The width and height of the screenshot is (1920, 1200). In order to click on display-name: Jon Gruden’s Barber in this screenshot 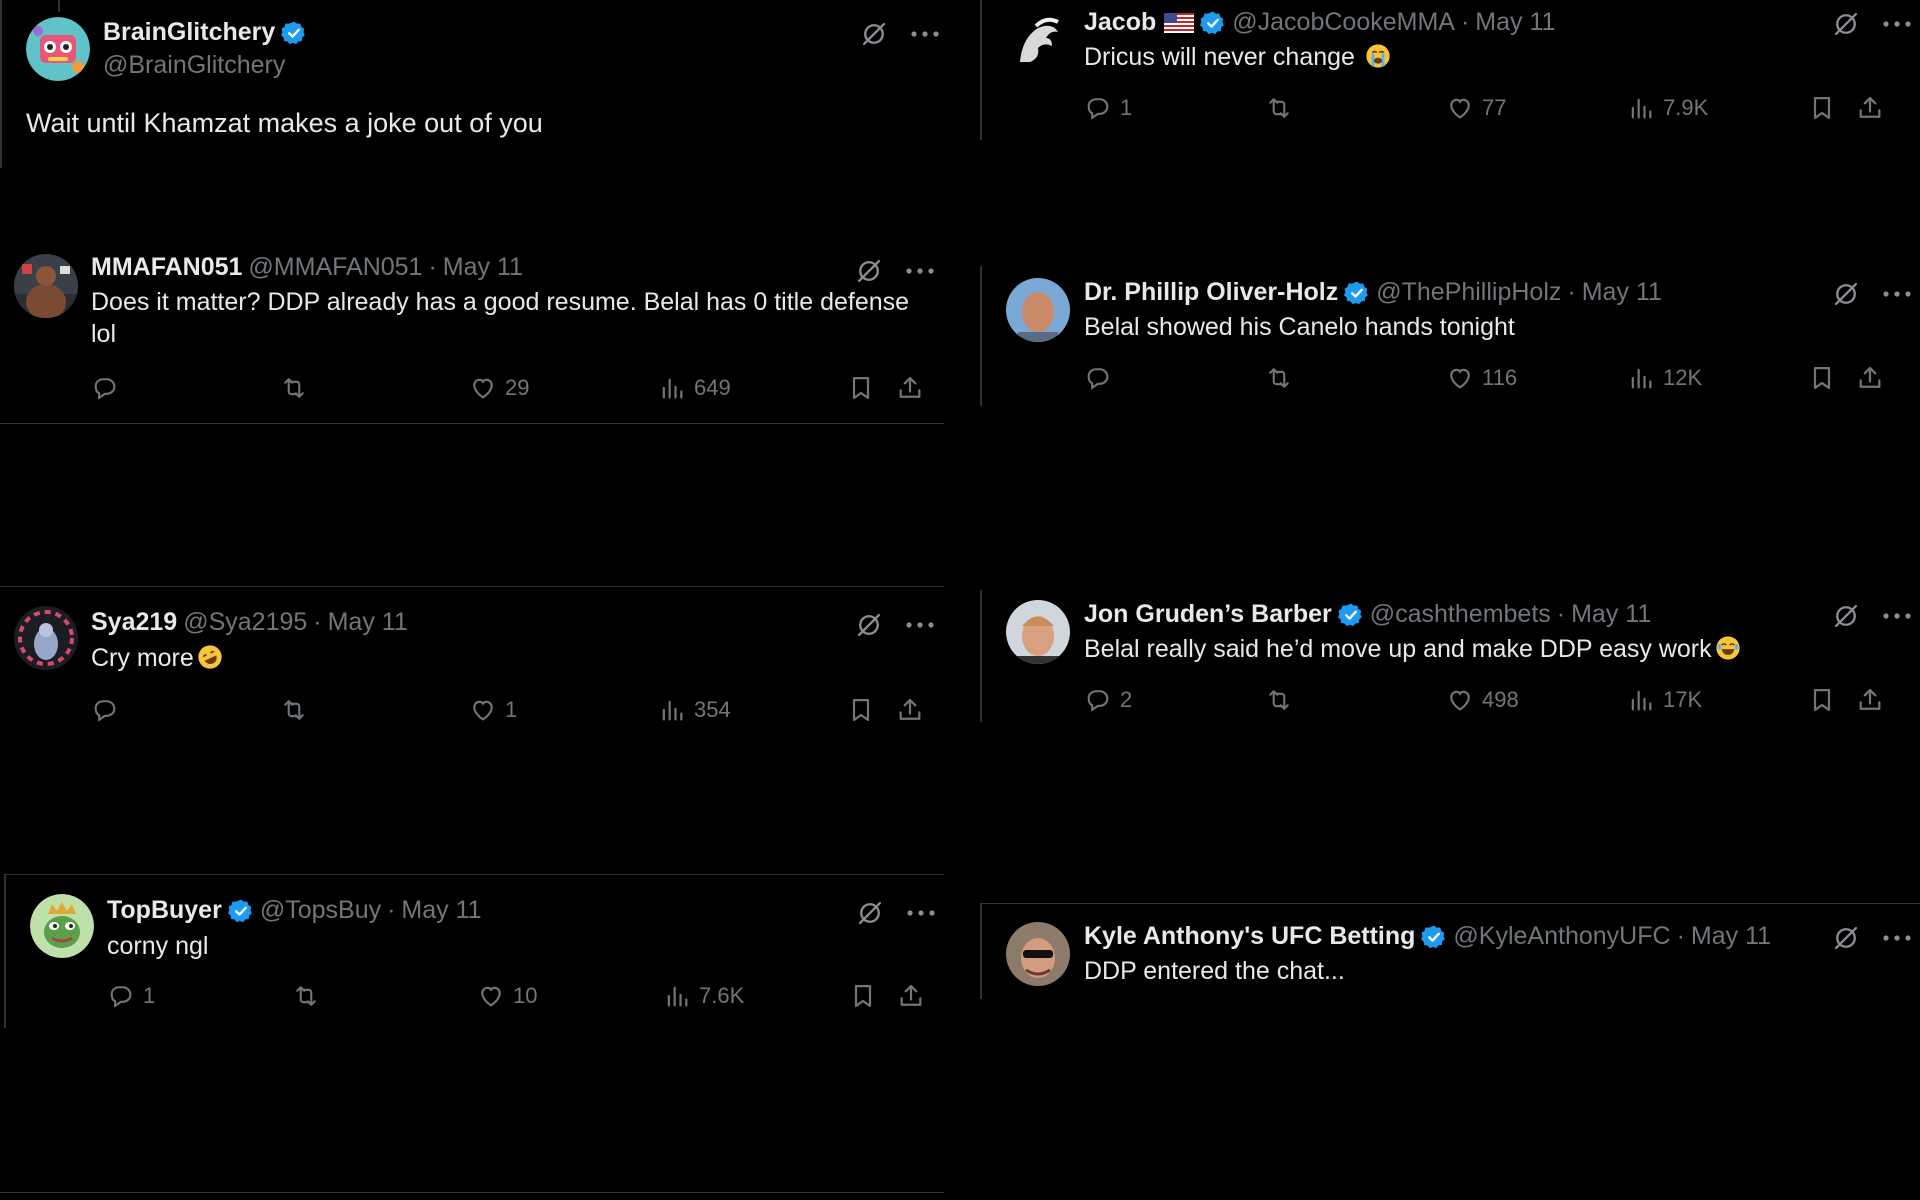, I will do `click(1208, 614)`.